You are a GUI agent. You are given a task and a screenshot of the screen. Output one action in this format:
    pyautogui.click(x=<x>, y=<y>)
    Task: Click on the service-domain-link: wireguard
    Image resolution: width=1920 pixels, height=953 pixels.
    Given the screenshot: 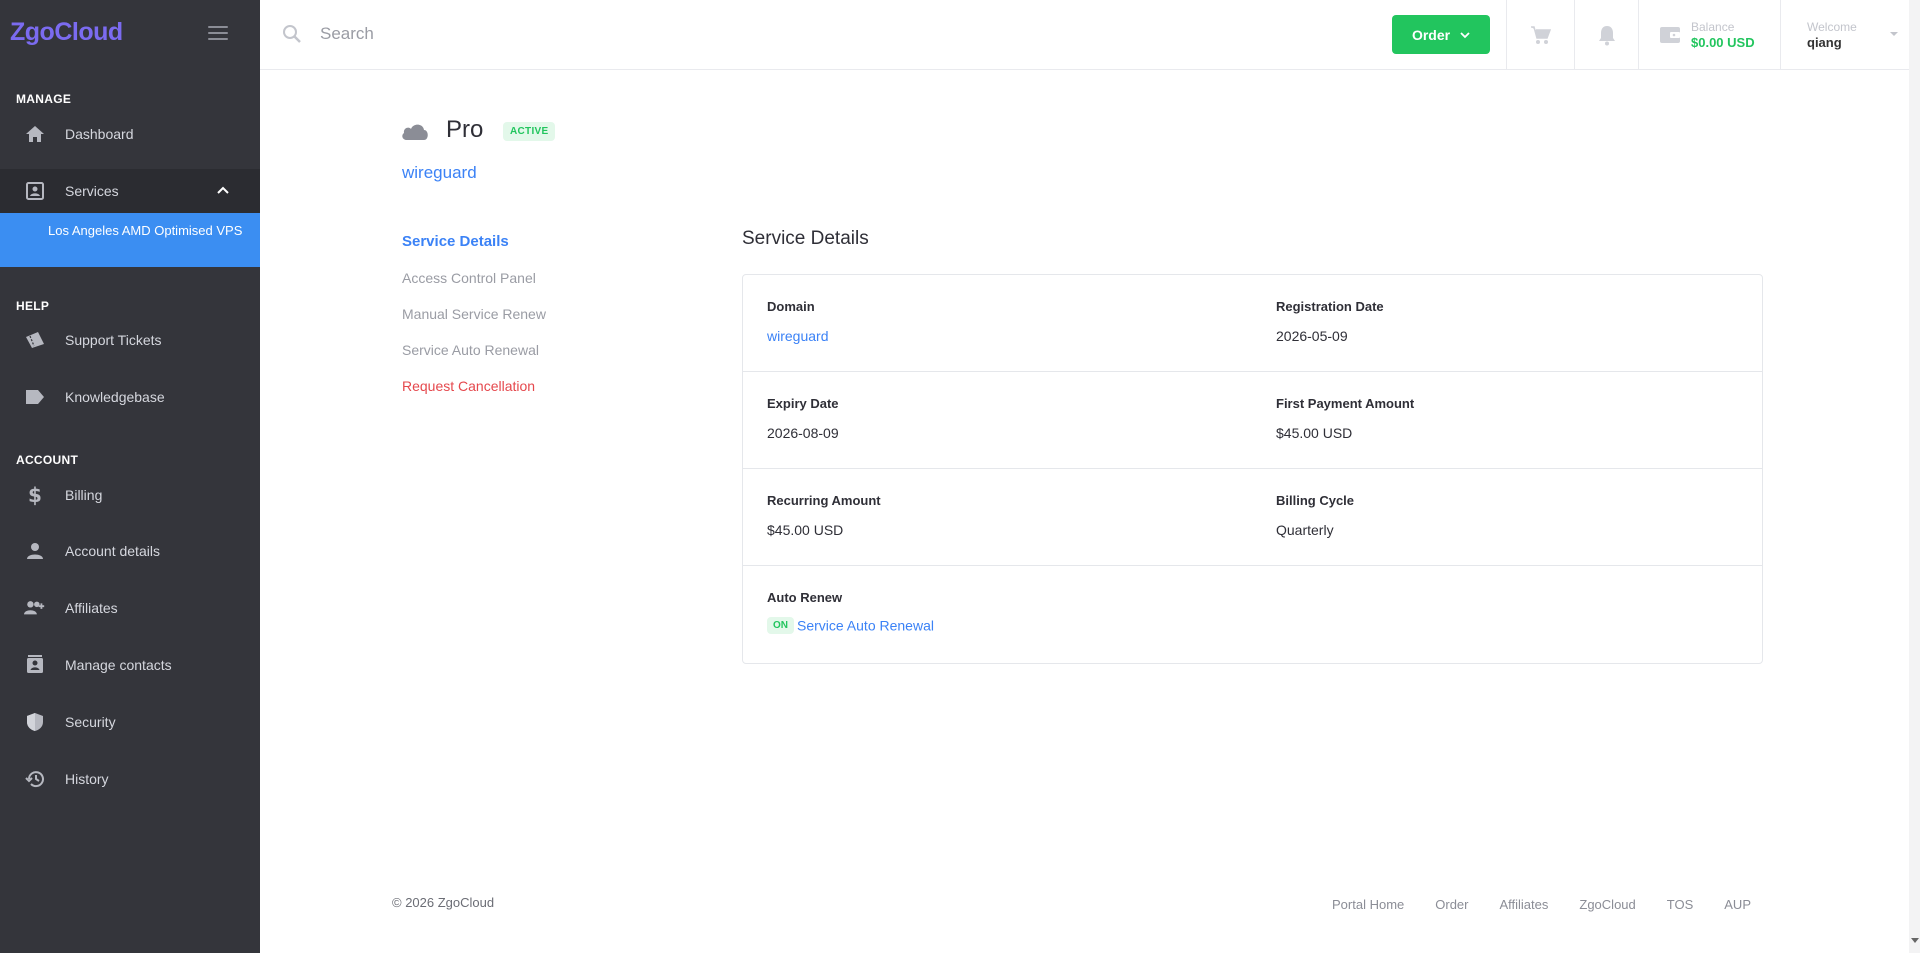 What is the action you would take?
    pyautogui.click(x=439, y=173)
    